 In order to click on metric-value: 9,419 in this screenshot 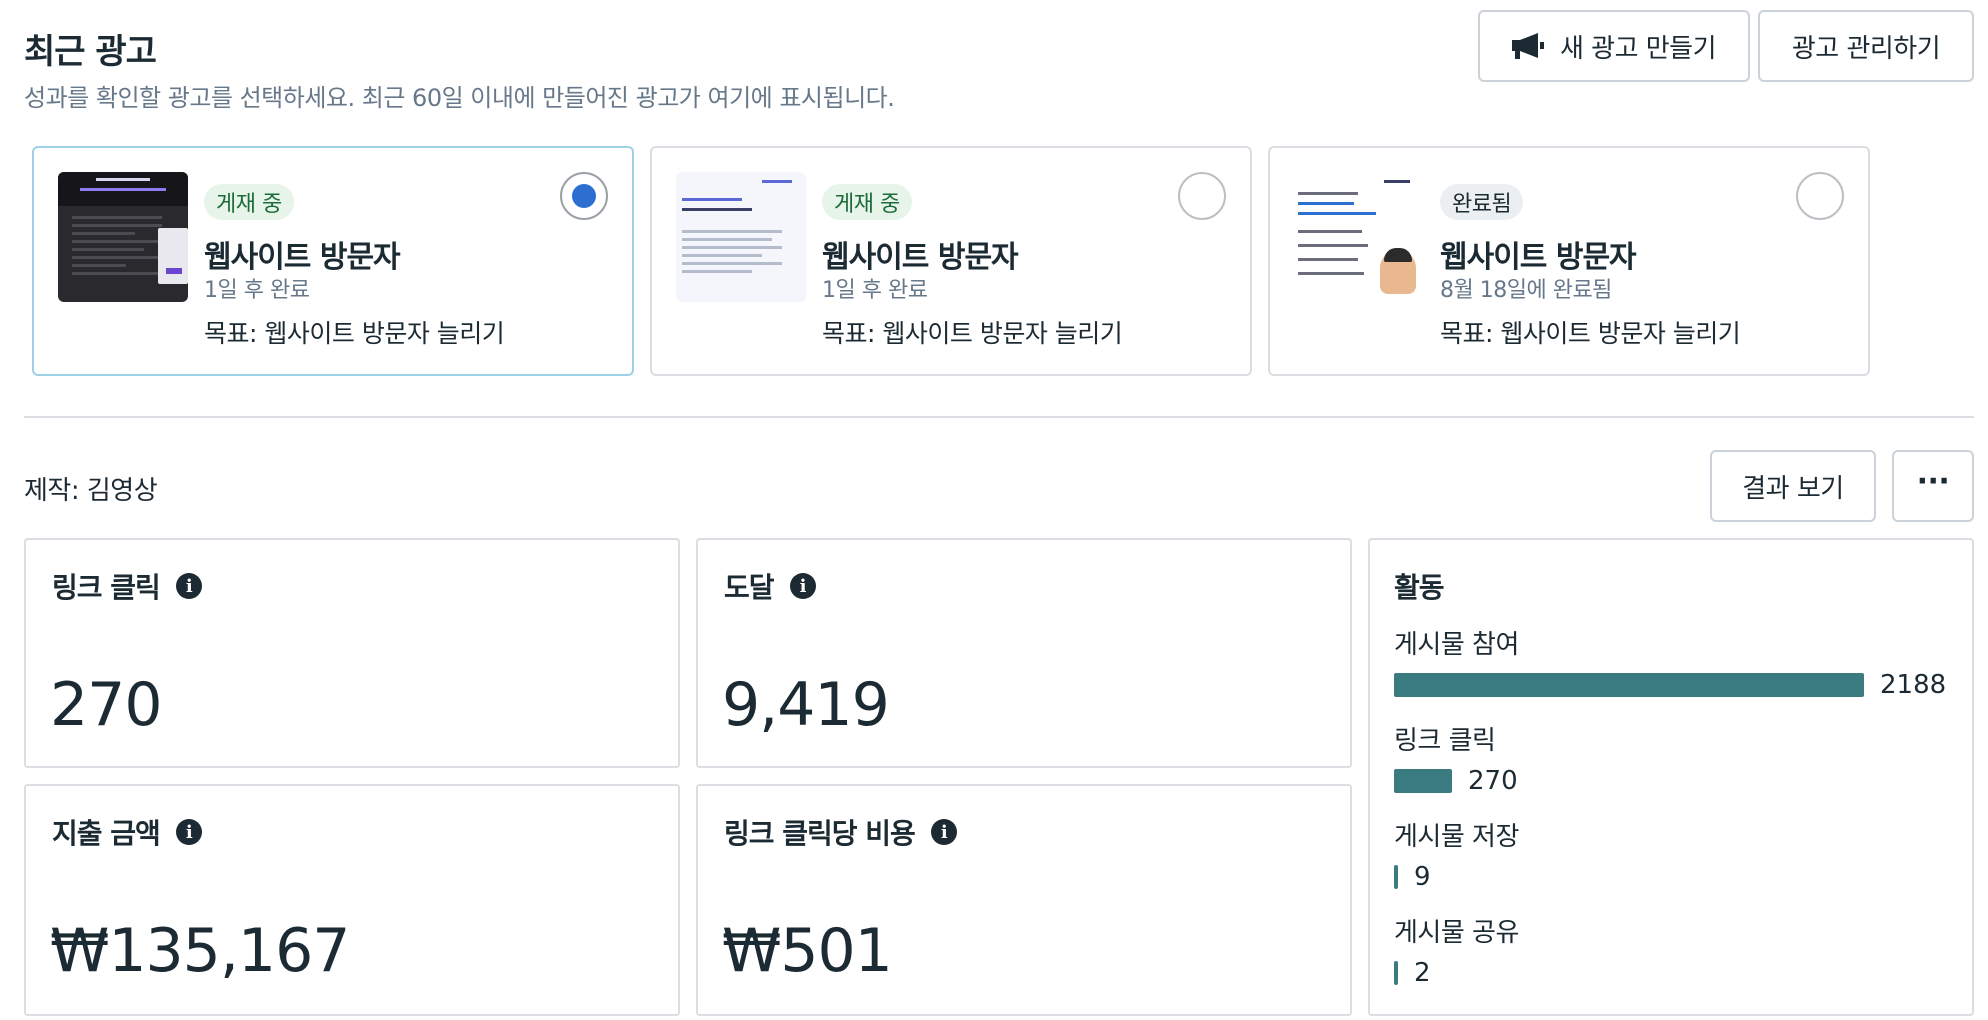, I will do `click(806, 705)`.